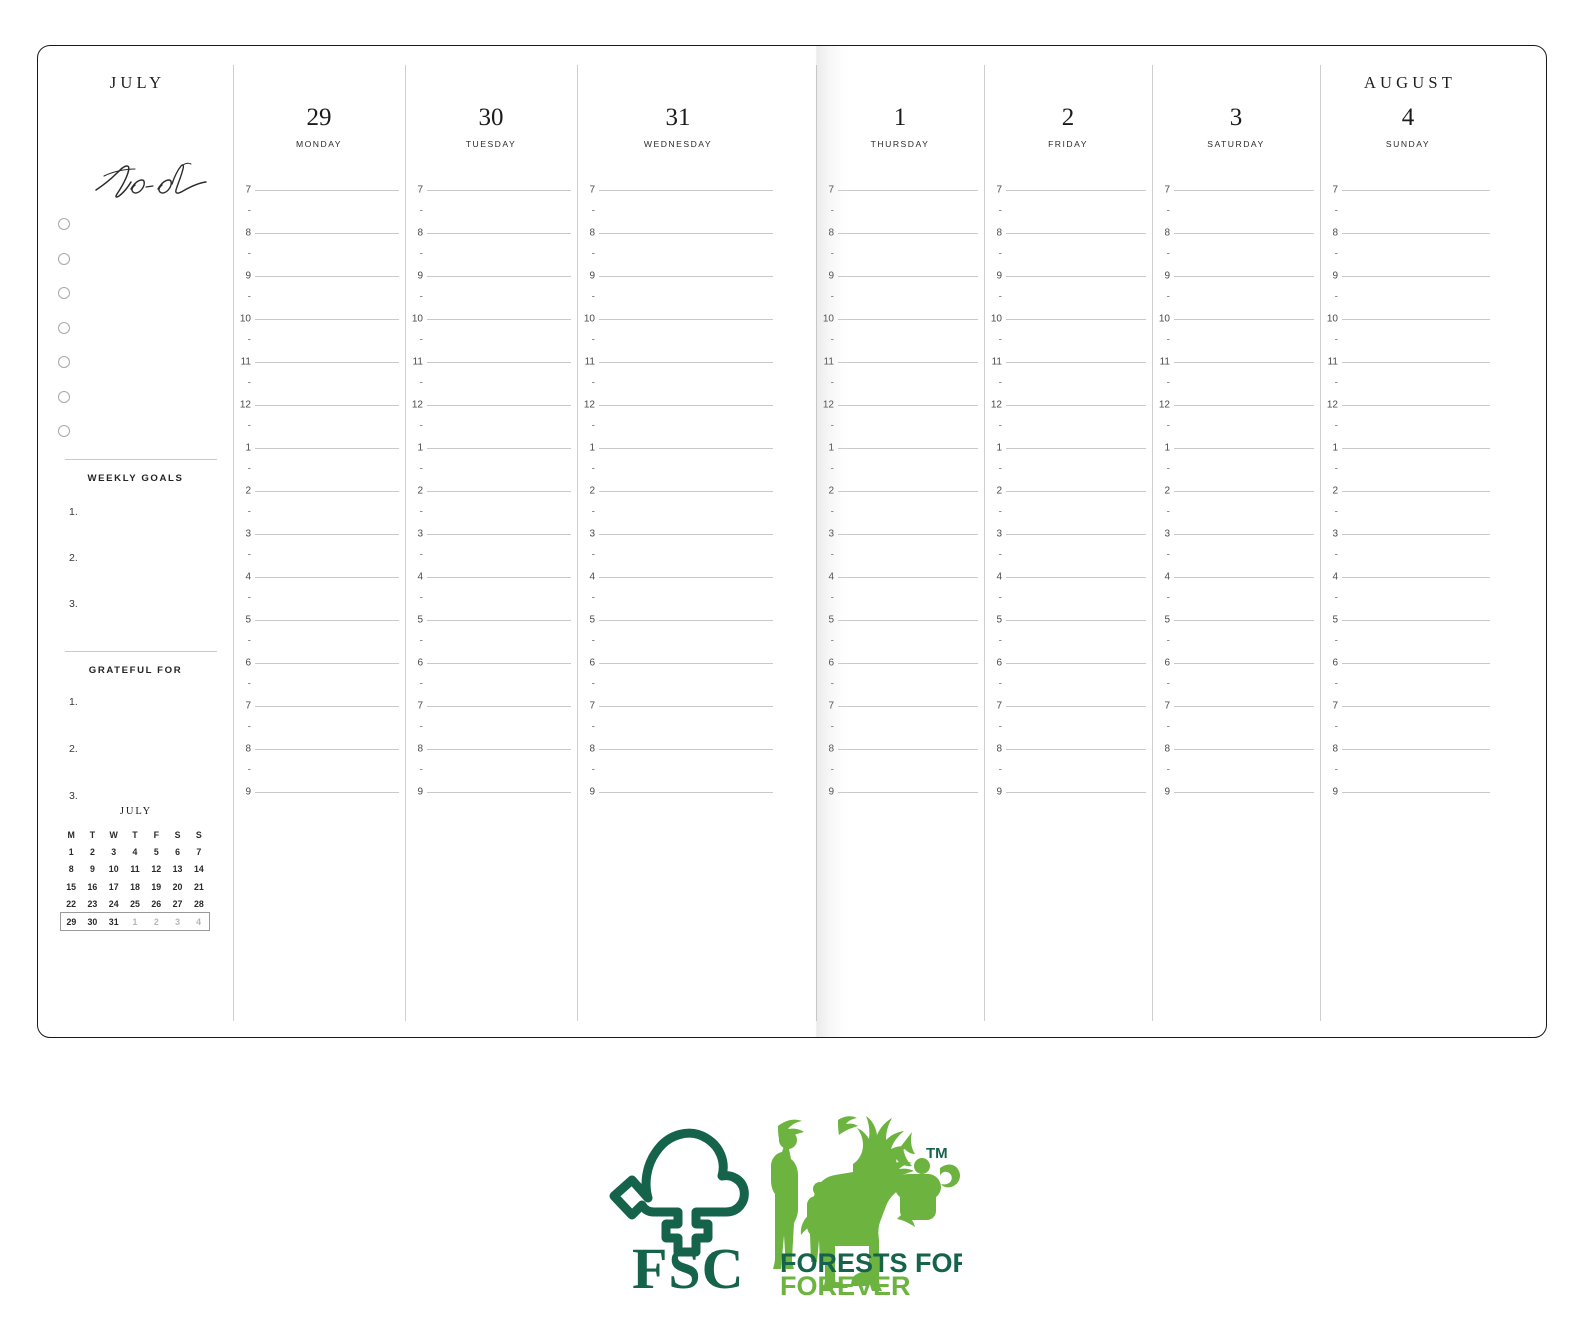 The image size is (1584, 1328). I want to click on weekly-goal-line-3: 3., so click(73, 604).